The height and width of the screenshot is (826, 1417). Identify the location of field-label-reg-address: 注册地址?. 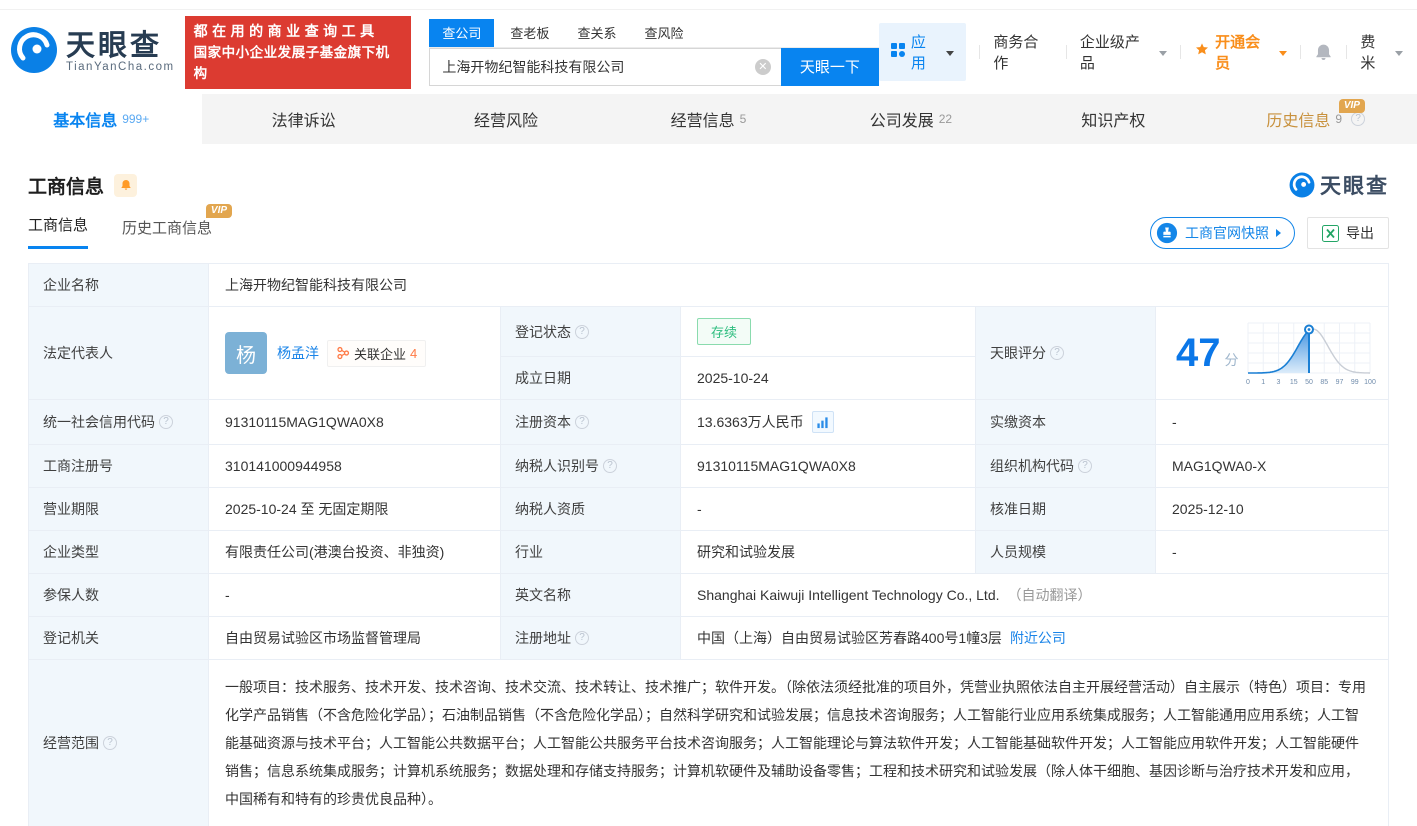
(591, 638).